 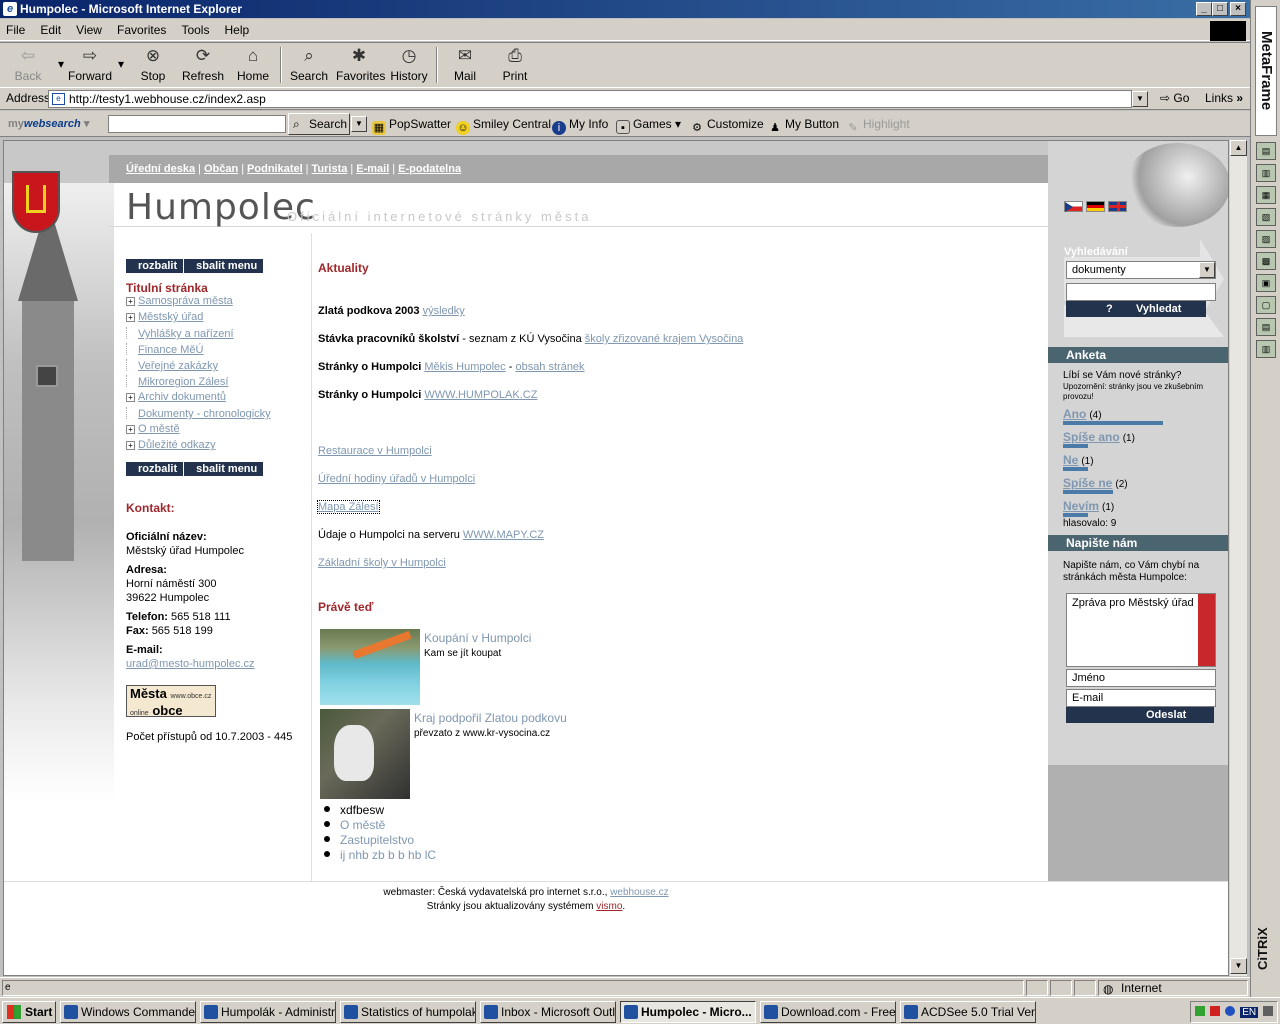 I want to click on now-item-link: Koupání v Humpolci, so click(x=477, y=638).